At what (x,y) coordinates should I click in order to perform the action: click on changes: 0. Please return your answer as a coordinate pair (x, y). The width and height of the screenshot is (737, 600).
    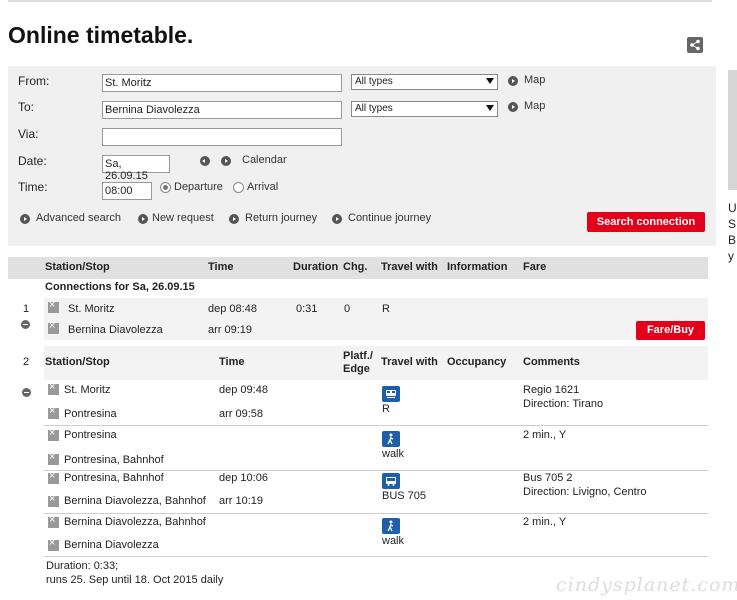
    Looking at the image, I should click on (347, 309).